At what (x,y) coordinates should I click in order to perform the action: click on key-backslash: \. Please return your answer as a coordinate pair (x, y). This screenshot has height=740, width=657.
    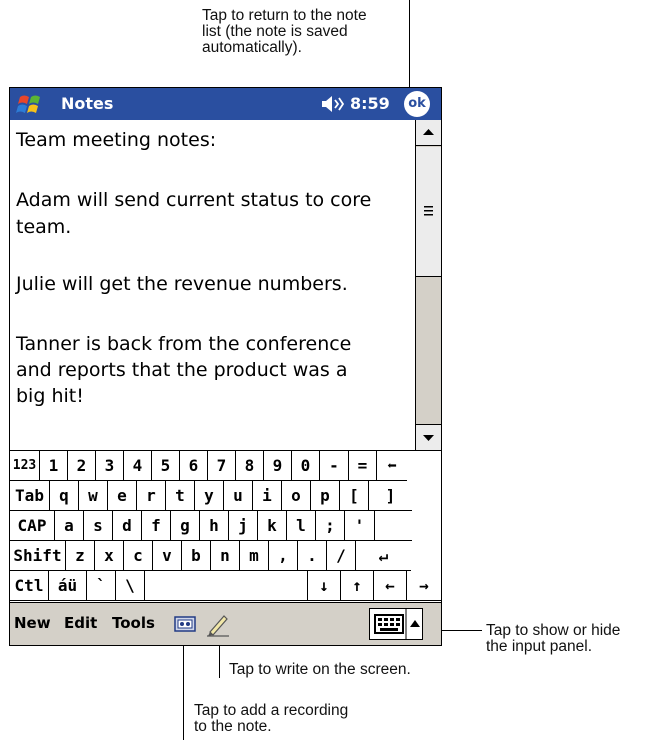
    Looking at the image, I should click on (130, 586).